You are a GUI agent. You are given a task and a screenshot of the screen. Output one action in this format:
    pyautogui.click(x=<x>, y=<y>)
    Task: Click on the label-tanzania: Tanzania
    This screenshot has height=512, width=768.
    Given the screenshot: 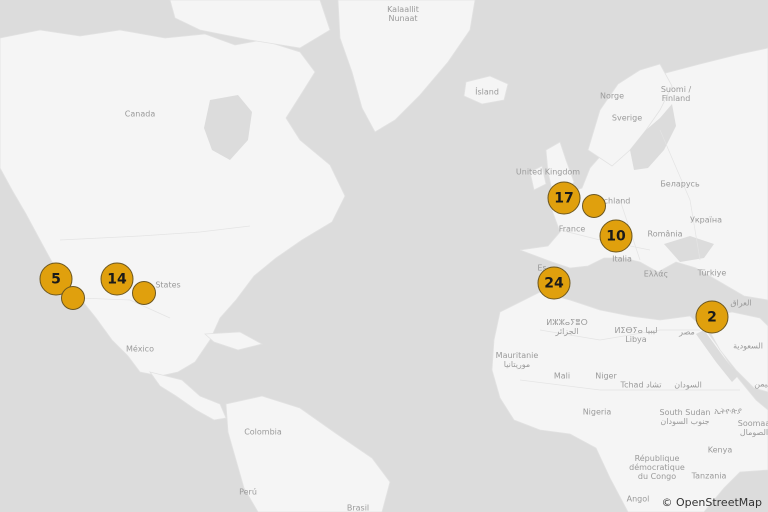 What is the action you would take?
    pyautogui.click(x=709, y=476)
    